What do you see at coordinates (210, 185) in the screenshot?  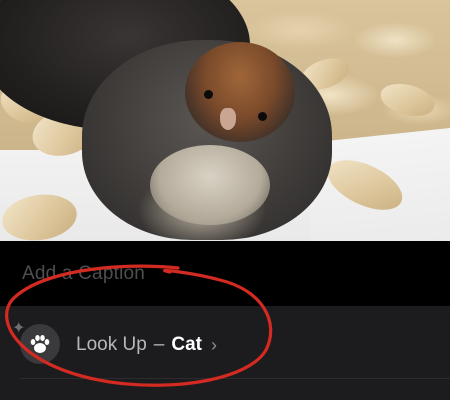 I see `chick-belly` at bounding box center [210, 185].